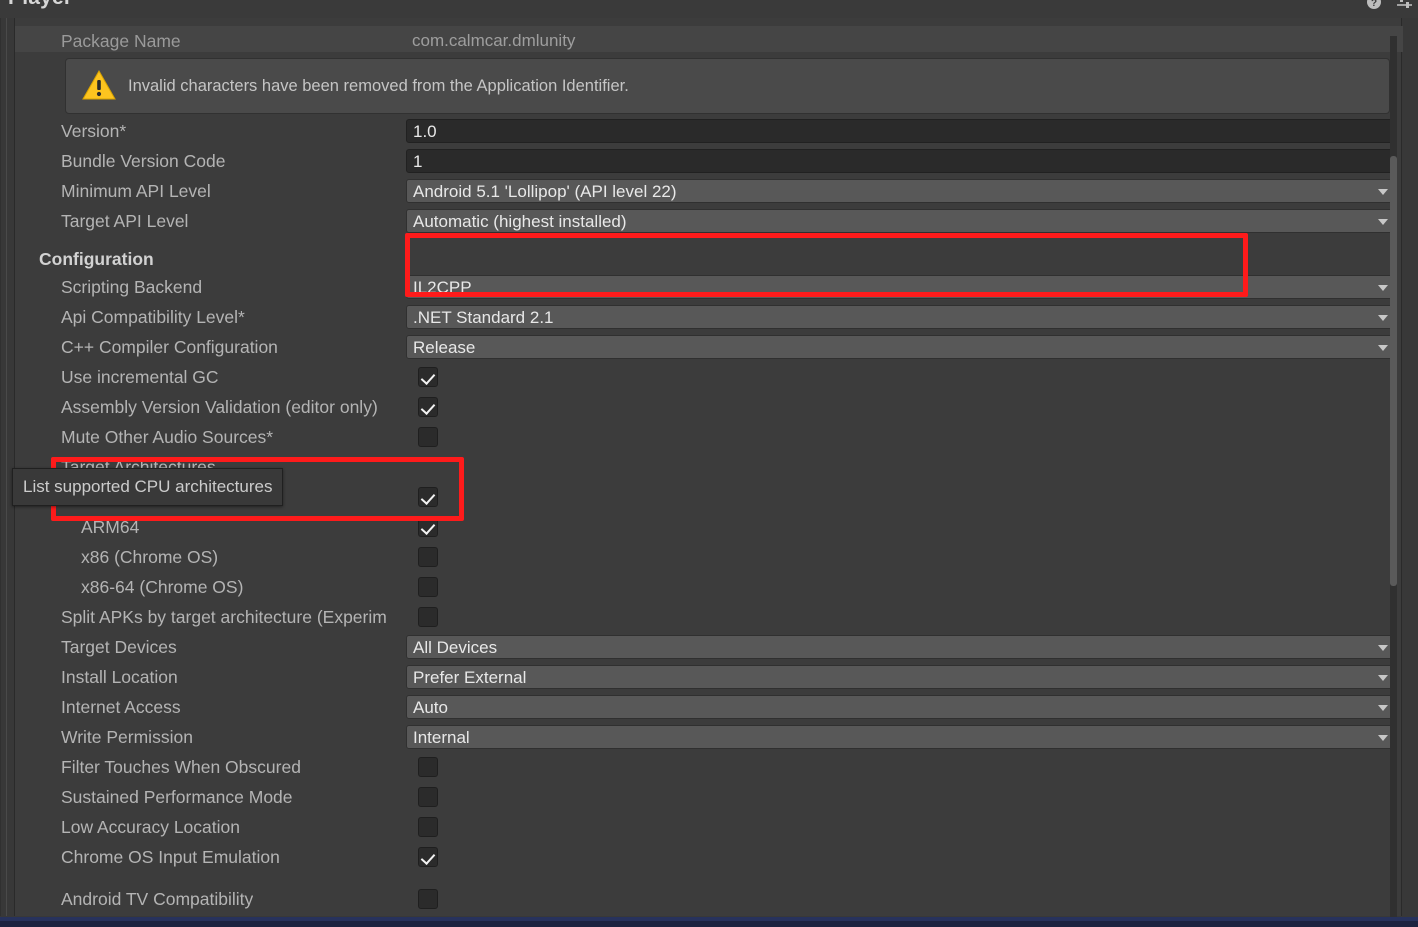 This screenshot has height=927, width=1418. Describe the element at coordinates (167, 437) in the screenshot. I see `label-mute-other-audio: Mute Other Audio Sources*` at that location.